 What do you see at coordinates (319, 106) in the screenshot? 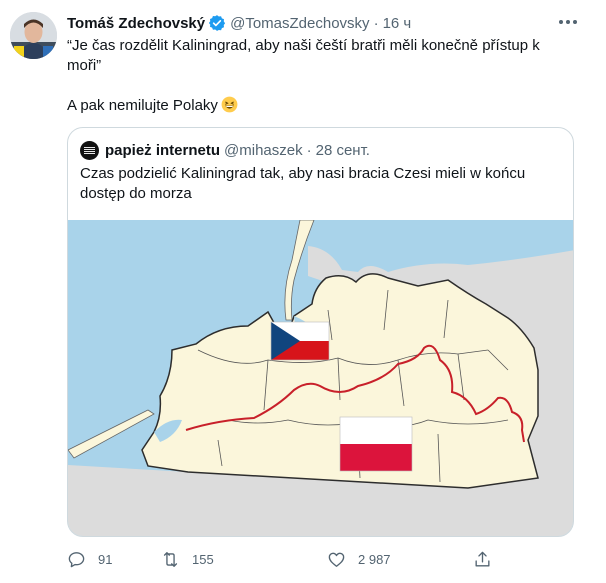
I see `tweet-text-comment: A pak nemilujte Polaky` at bounding box center [319, 106].